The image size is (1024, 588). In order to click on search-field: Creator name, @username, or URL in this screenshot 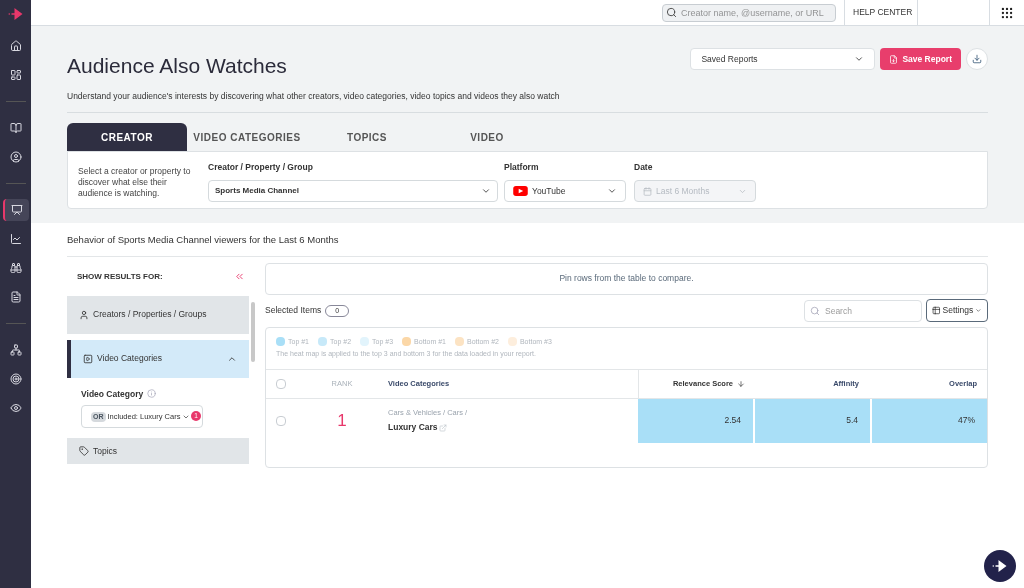, I will do `click(749, 12)`.